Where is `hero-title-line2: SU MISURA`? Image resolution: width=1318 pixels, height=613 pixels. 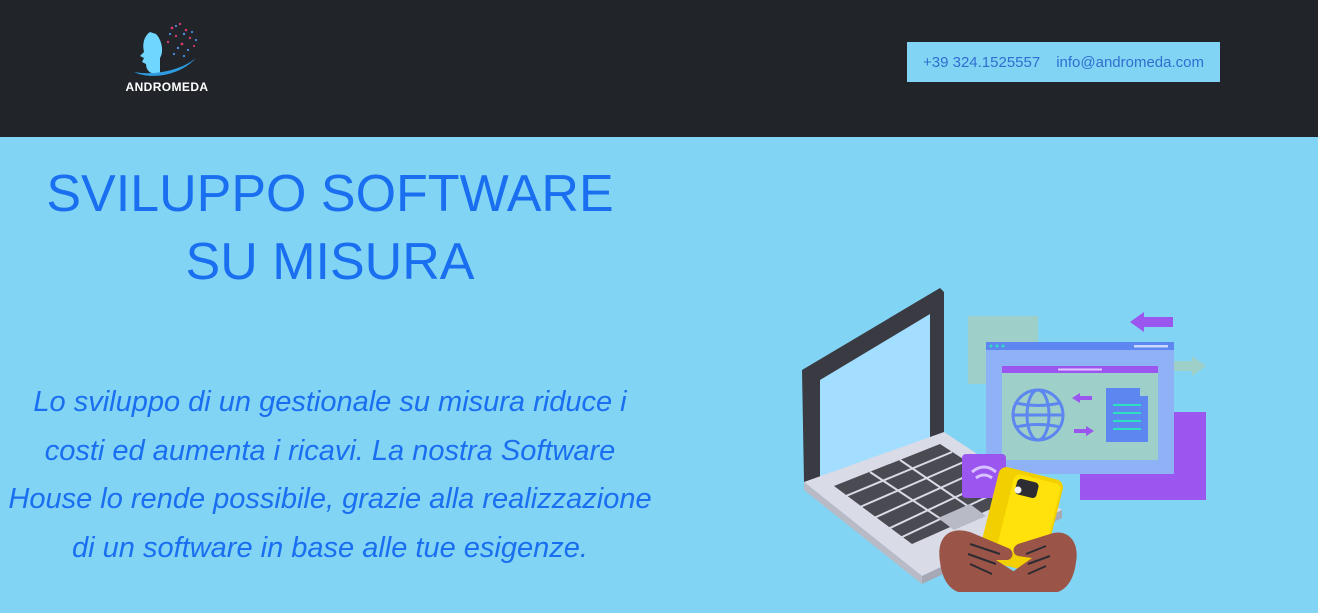
hero-title-line2: SU MISURA is located at coordinates (330, 262).